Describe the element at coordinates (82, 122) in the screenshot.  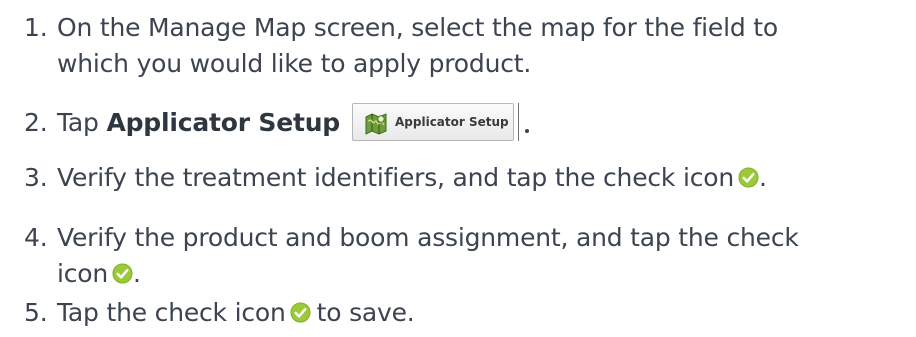
I see `step-text: Tap` at that location.